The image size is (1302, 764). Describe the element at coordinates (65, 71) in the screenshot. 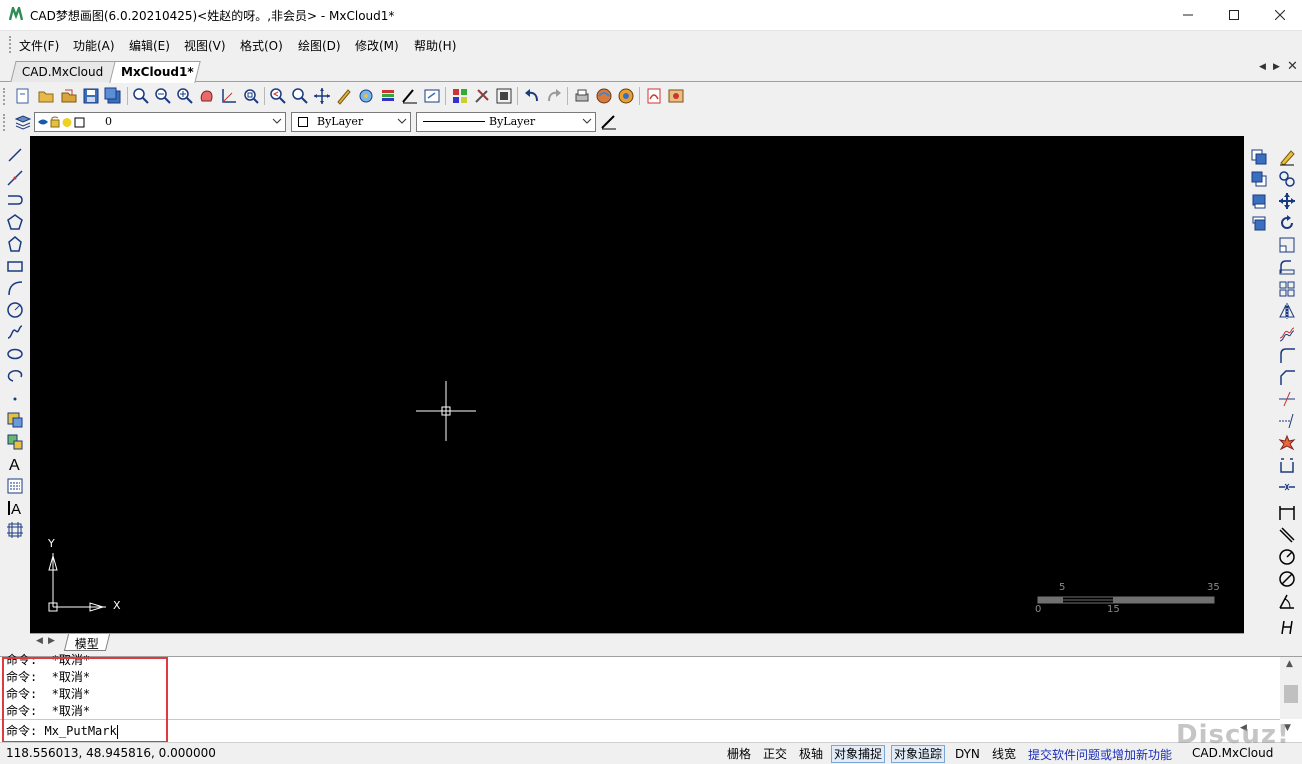

I see `tab-cad-mxcloud: CAD.MxCloud` at that location.